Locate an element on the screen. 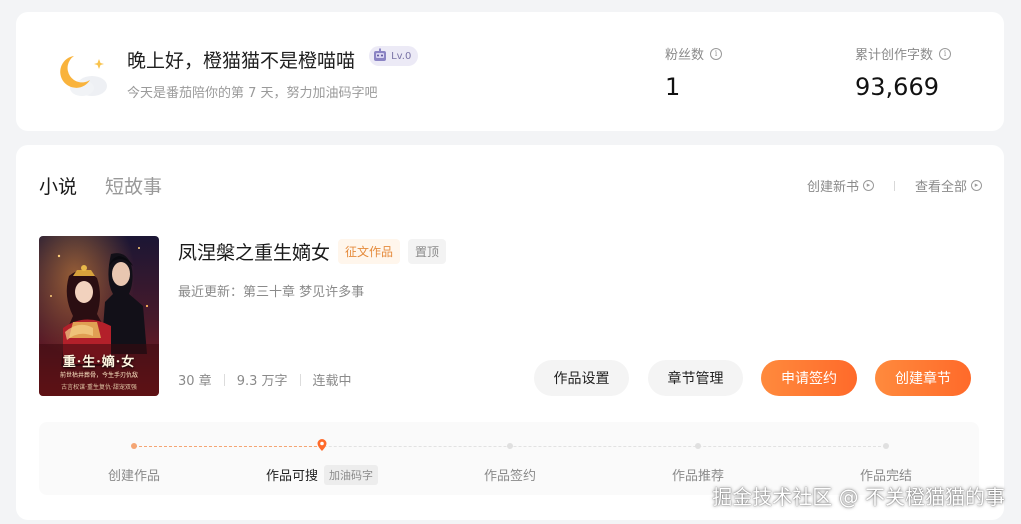 The width and height of the screenshot is (1021, 524). watermark: 掘金技术社区 @ 不关橙猫猫的事 is located at coordinates (858, 497).